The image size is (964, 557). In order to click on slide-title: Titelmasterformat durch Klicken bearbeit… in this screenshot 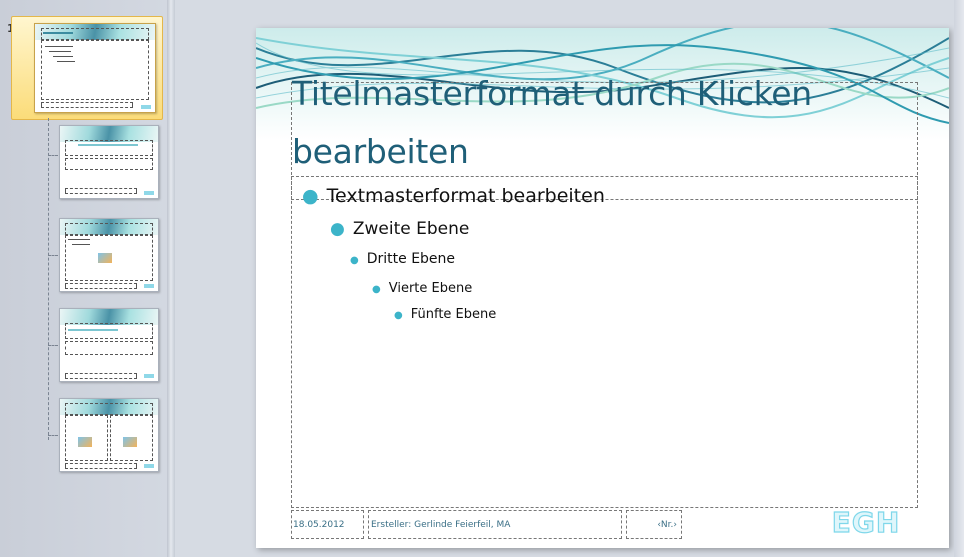, I will do `click(604, 123)`.